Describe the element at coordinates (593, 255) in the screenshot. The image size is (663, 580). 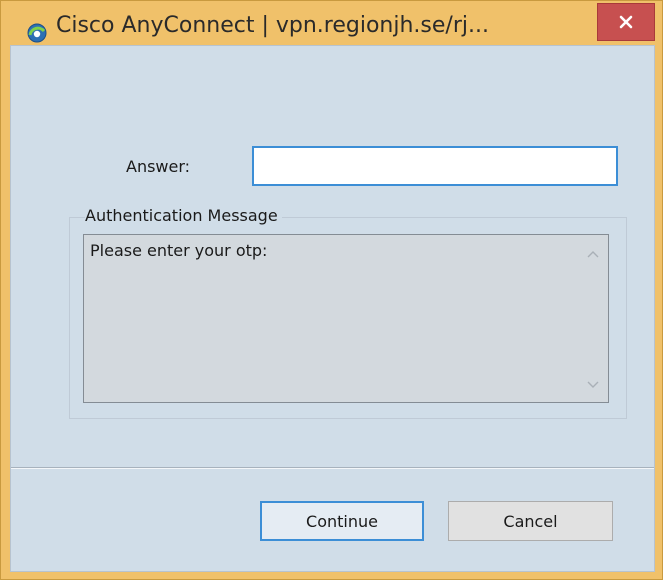
I see `scroll-up-icon` at that location.